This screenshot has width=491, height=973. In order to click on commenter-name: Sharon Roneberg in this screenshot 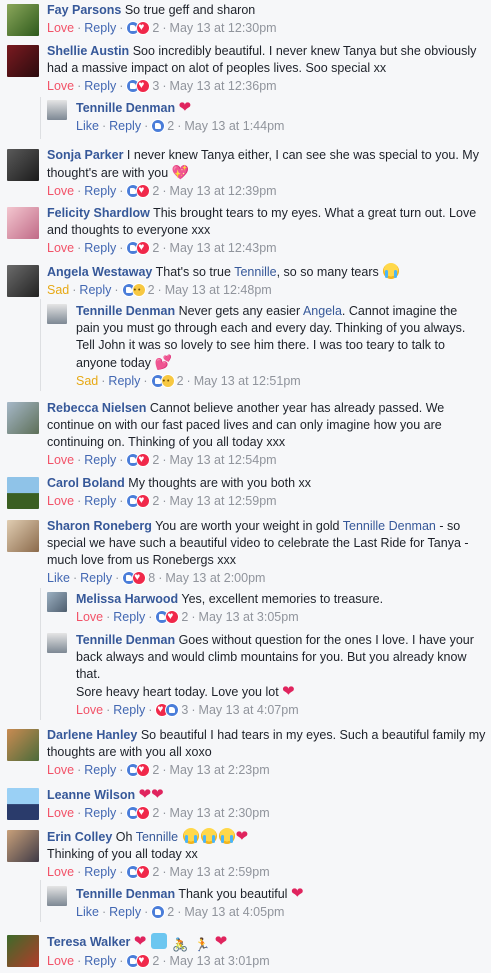, I will do `click(99, 526)`.